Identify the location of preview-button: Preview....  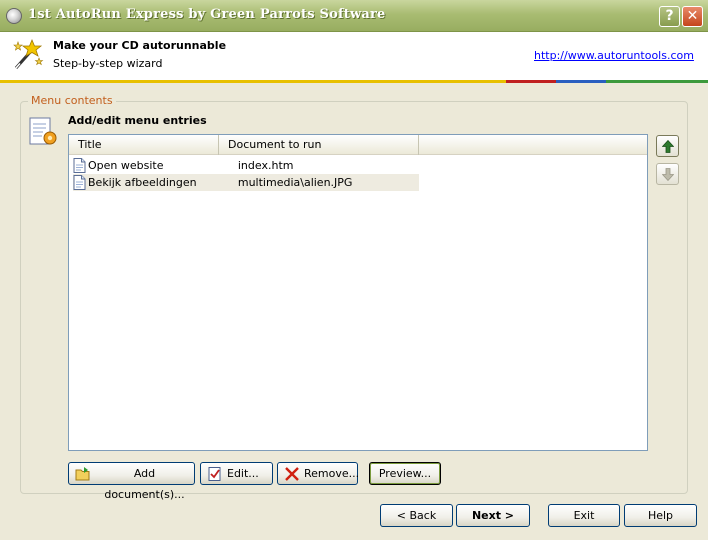
(405, 473).